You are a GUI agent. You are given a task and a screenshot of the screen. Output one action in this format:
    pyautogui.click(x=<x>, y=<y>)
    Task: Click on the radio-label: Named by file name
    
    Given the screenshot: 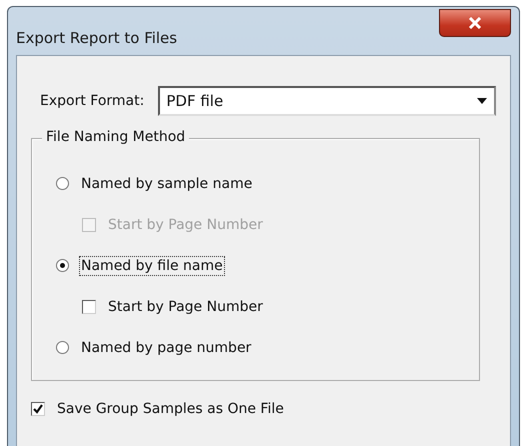 What is the action you would take?
    pyautogui.click(x=152, y=266)
    